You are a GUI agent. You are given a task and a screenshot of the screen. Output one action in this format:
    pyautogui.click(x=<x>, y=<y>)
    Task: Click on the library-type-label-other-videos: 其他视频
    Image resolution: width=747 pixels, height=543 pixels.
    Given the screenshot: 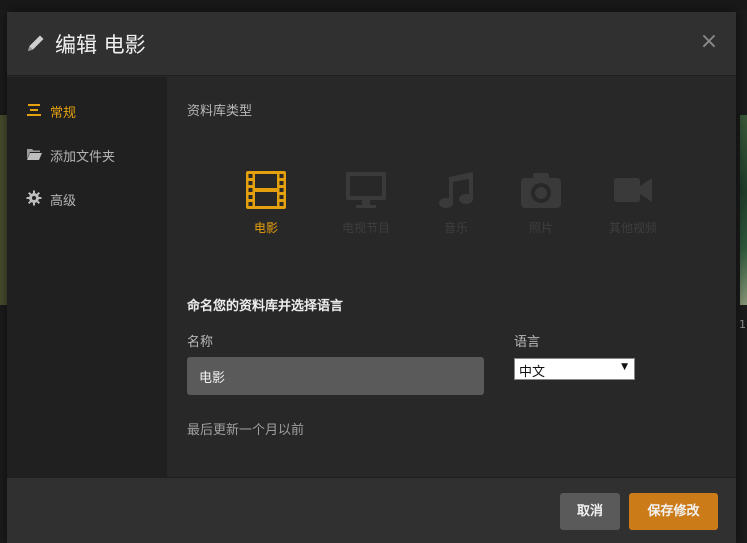 What is the action you would take?
    pyautogui.click(x=633, y=227)
    